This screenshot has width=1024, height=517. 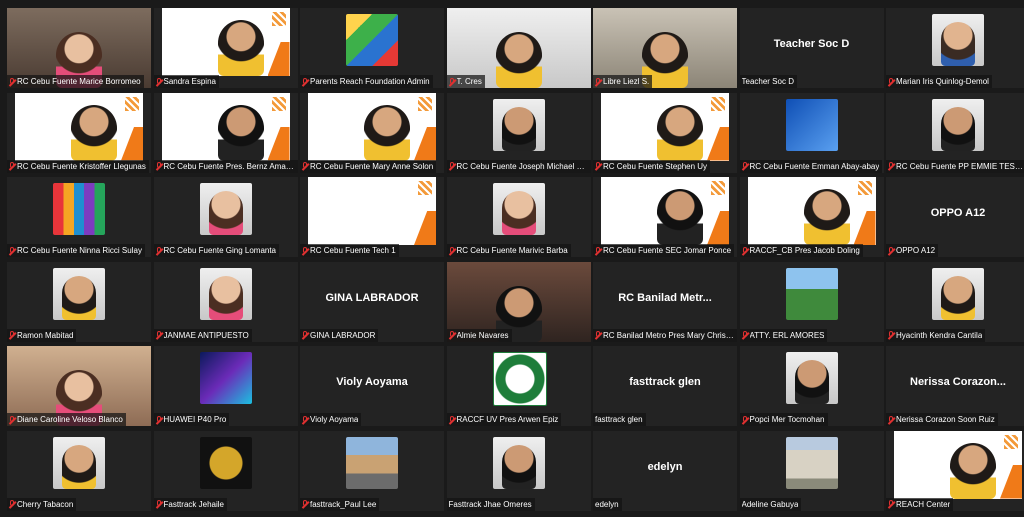 I want to click on participant-tile: HUAWEI P40 Pro, so click(x=225, y=386).